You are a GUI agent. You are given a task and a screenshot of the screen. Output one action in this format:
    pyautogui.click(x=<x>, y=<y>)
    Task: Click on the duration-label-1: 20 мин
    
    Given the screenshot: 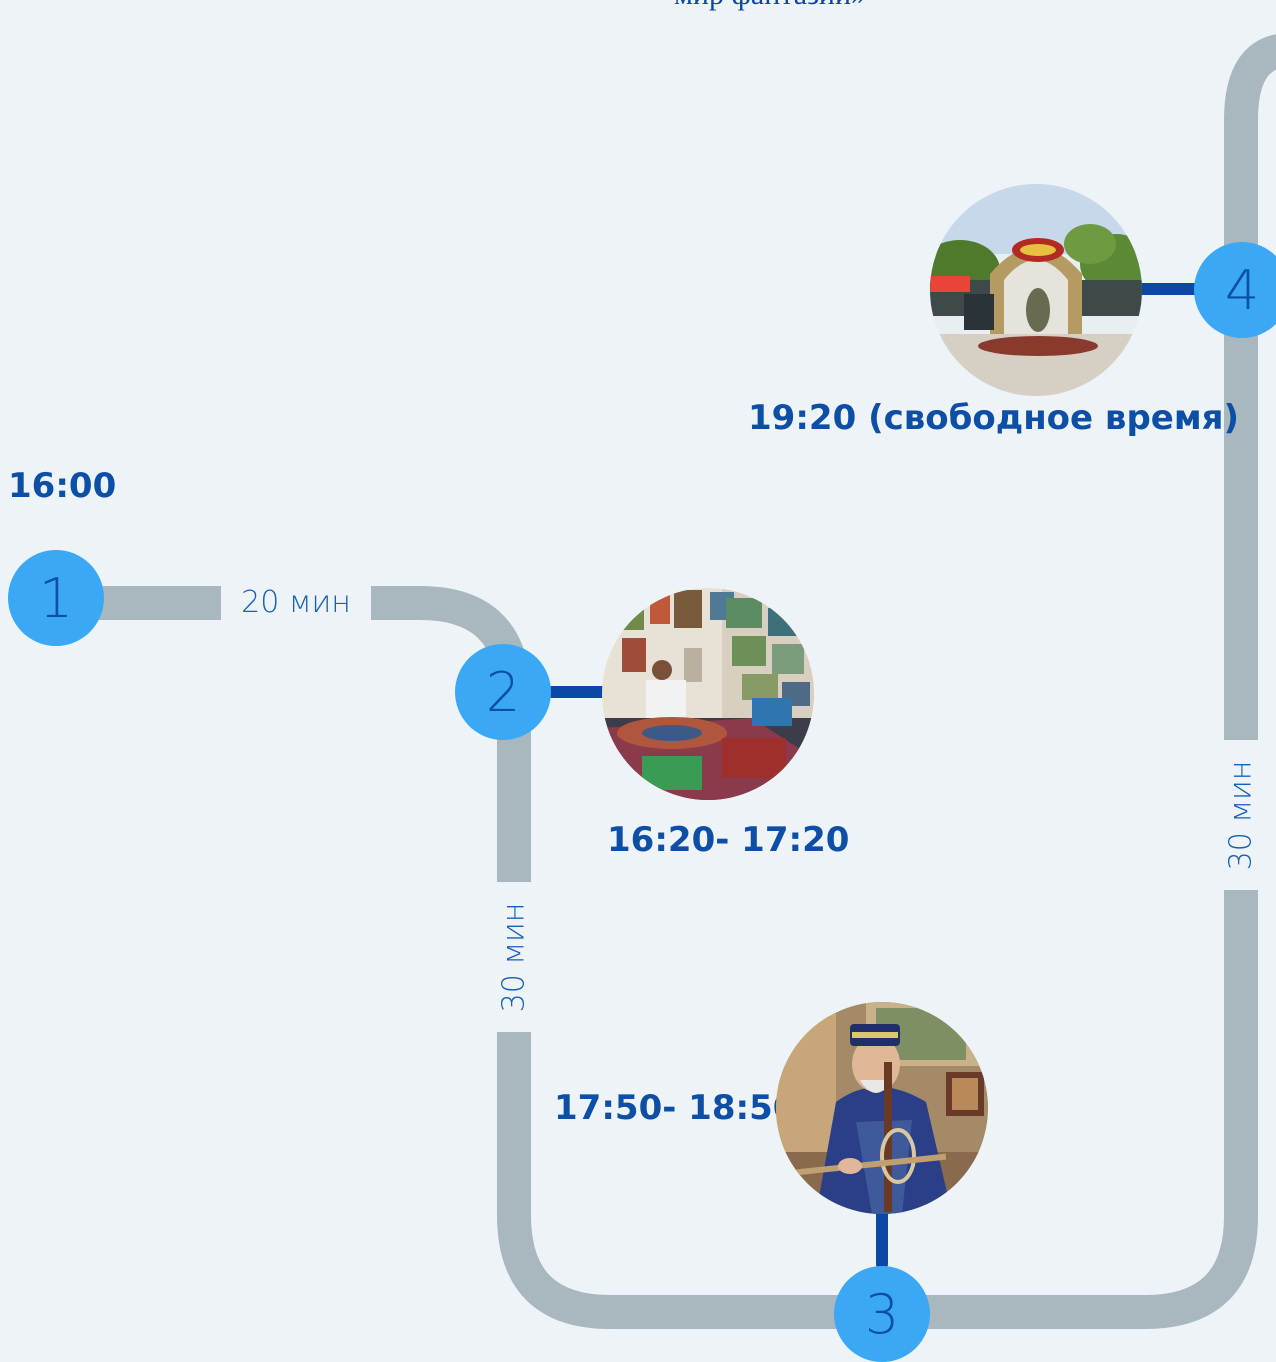 What is the action you would take?
    pyautogui.click(x=296, y=602)
    